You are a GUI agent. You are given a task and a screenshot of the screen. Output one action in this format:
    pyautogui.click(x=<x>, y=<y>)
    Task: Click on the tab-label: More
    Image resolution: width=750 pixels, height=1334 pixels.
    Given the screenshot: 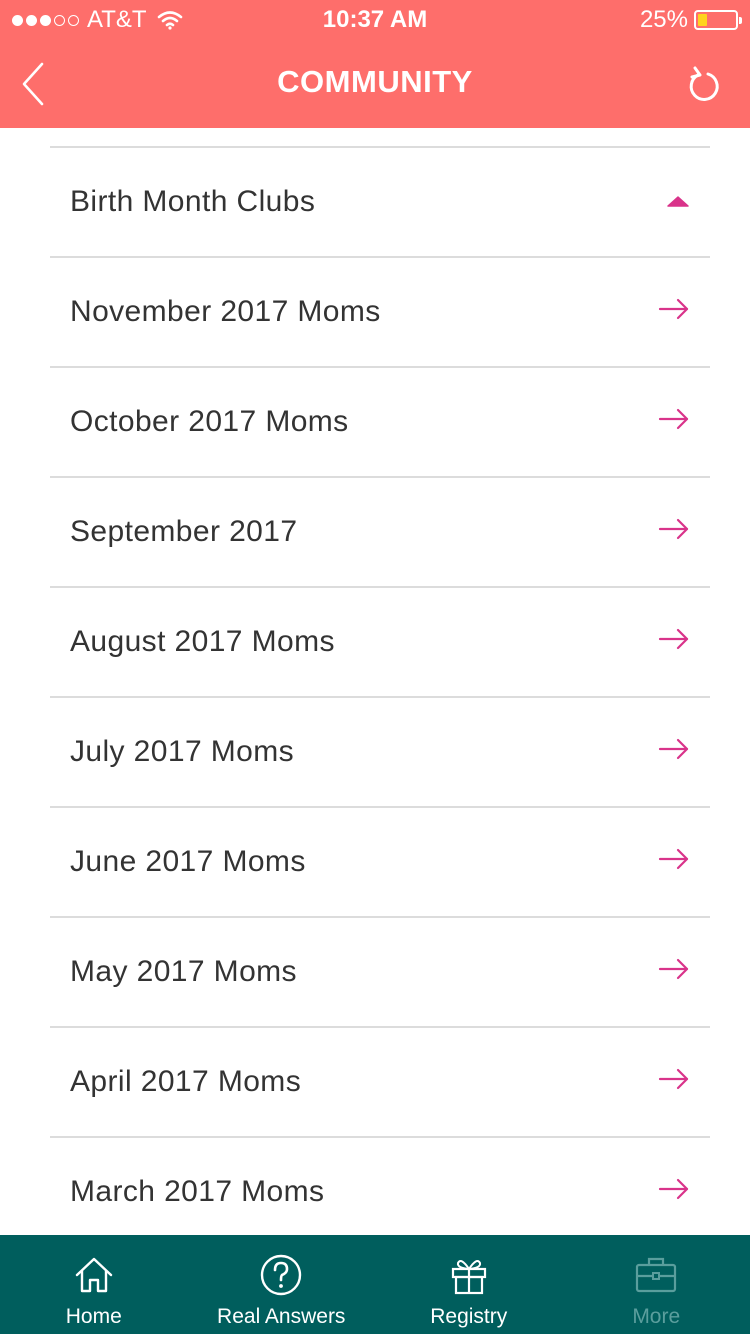 What is the action you would take?
    pyautogui.click(x=656, y=1316)
    